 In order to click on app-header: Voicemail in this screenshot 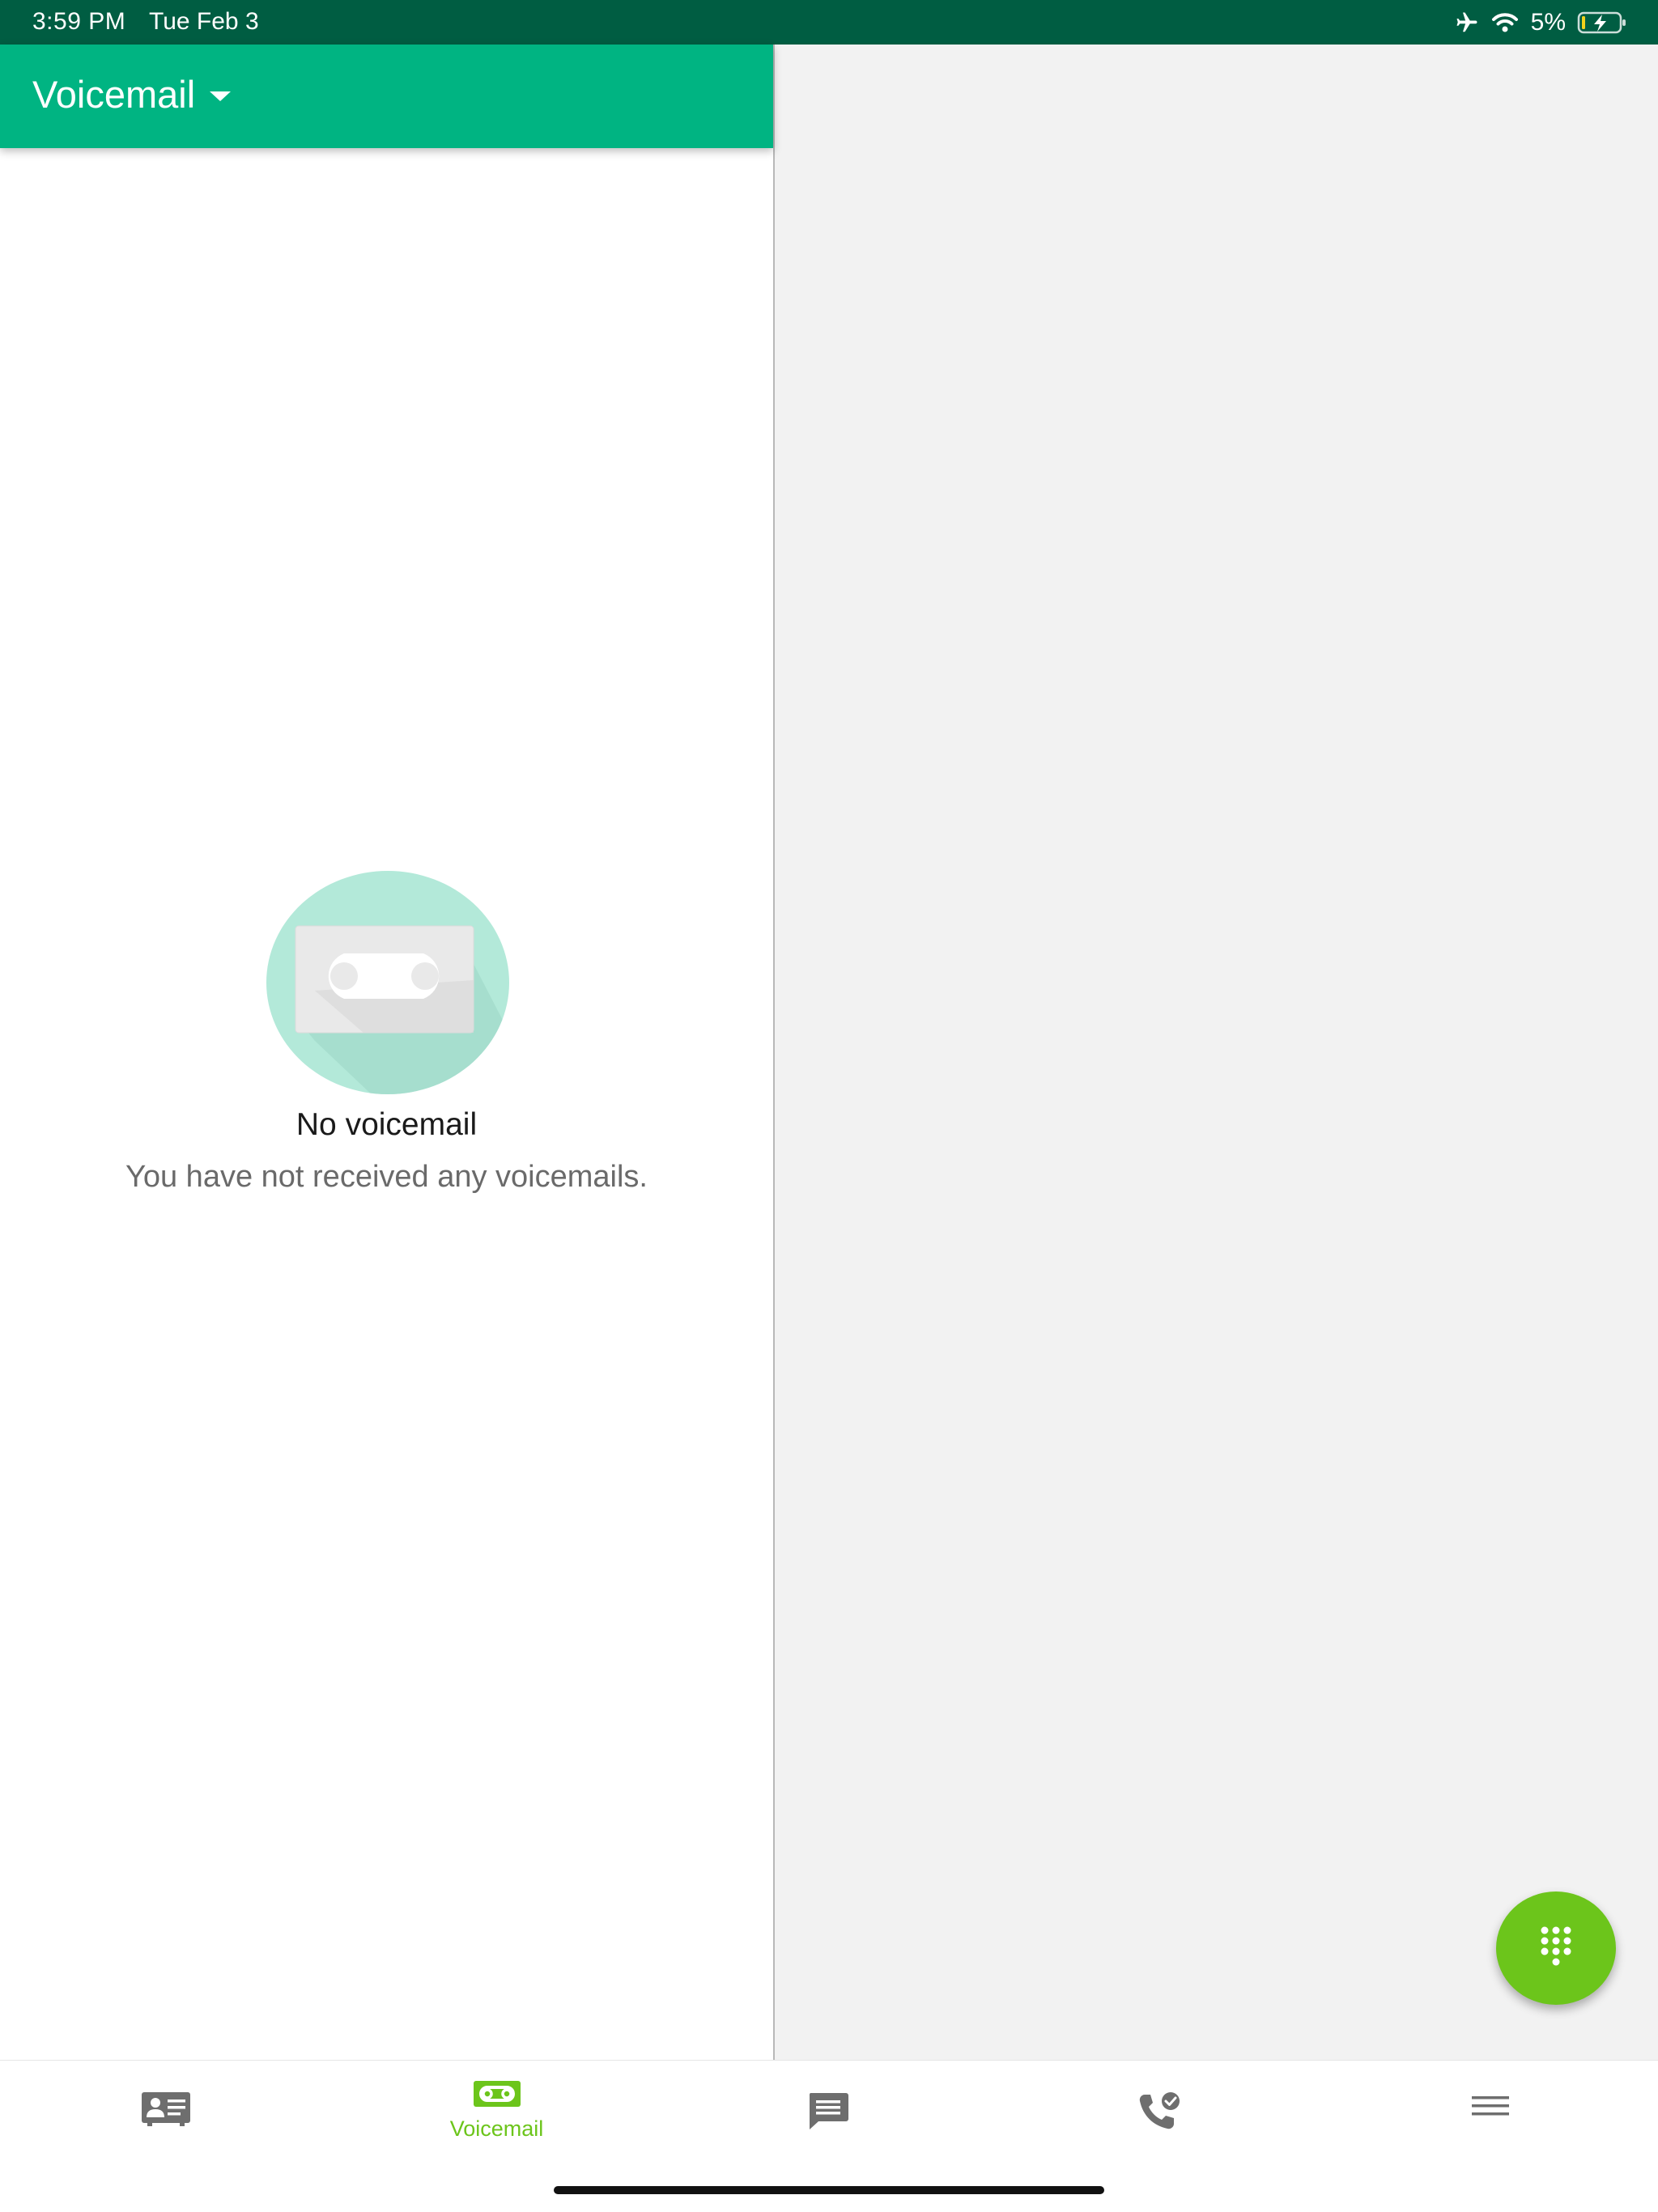, I will do `click(386, 96)`.